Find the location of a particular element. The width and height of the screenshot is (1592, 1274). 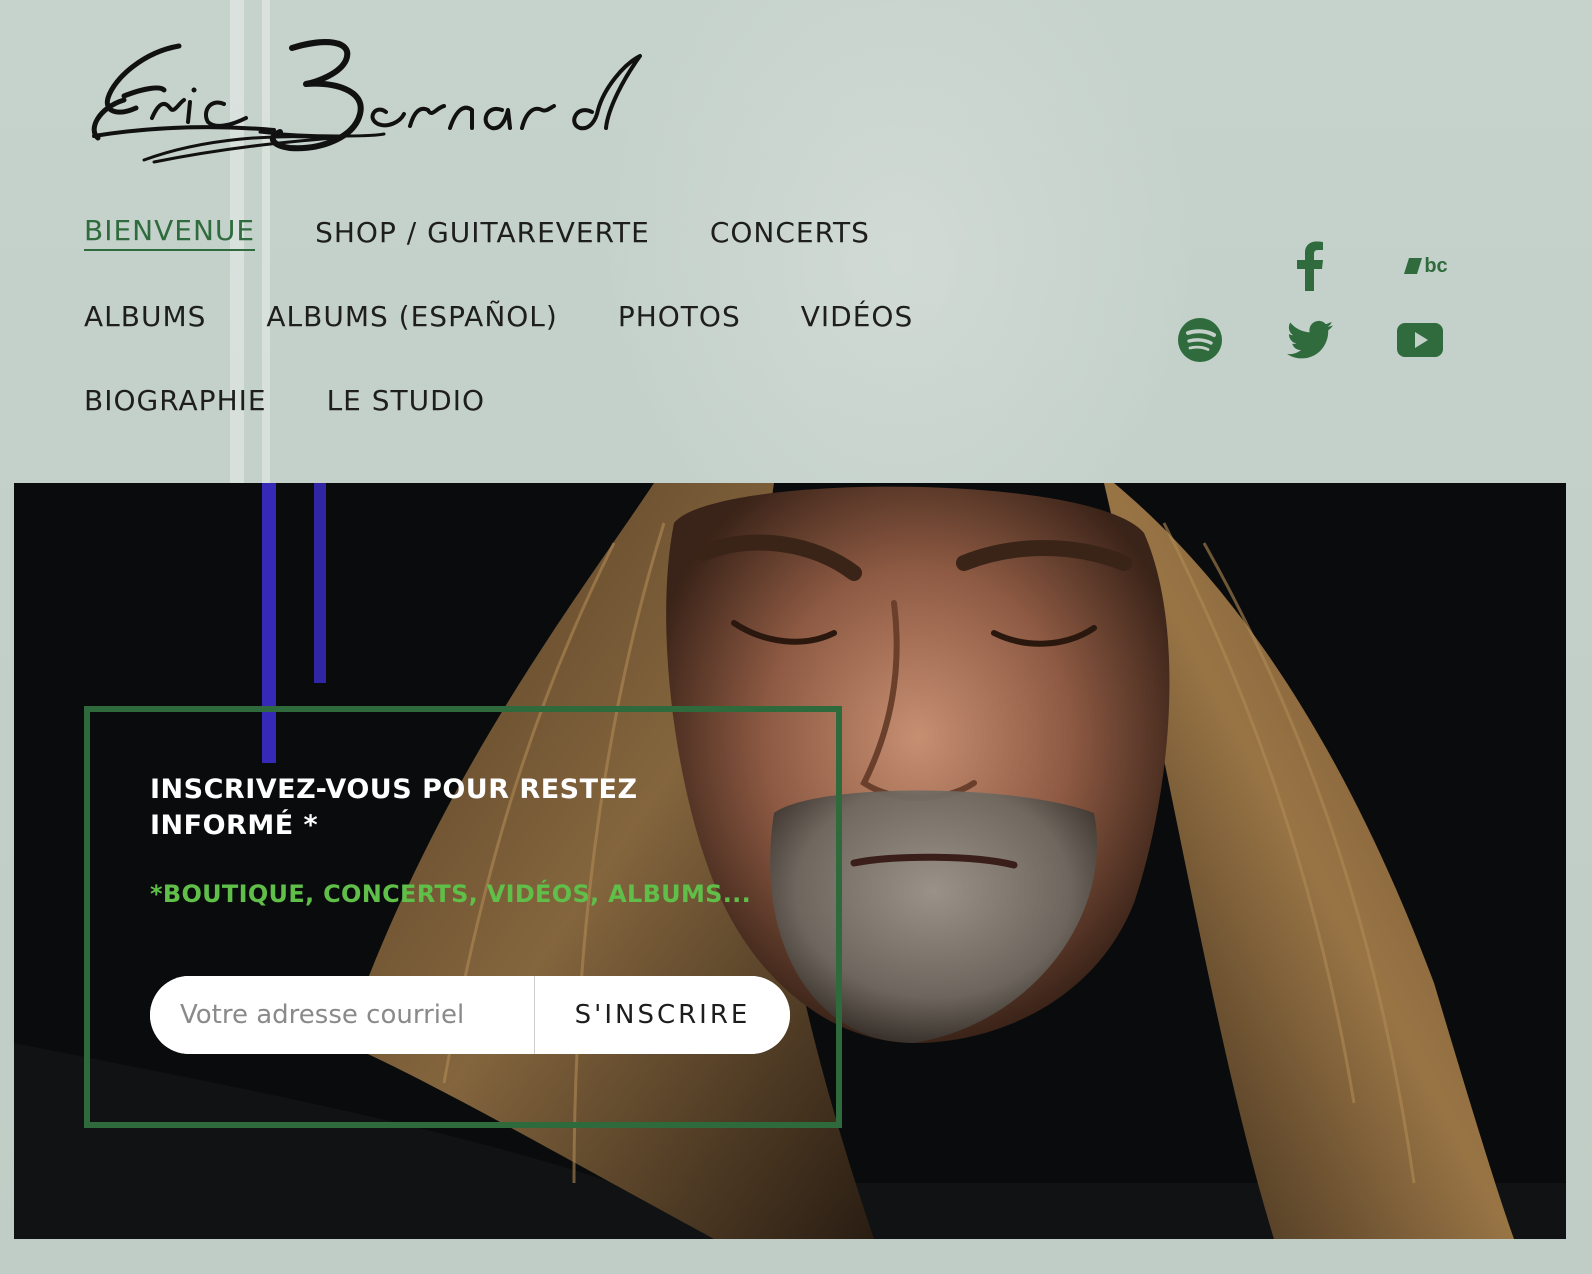

youtube-link is located at coordinates (1420, 340).